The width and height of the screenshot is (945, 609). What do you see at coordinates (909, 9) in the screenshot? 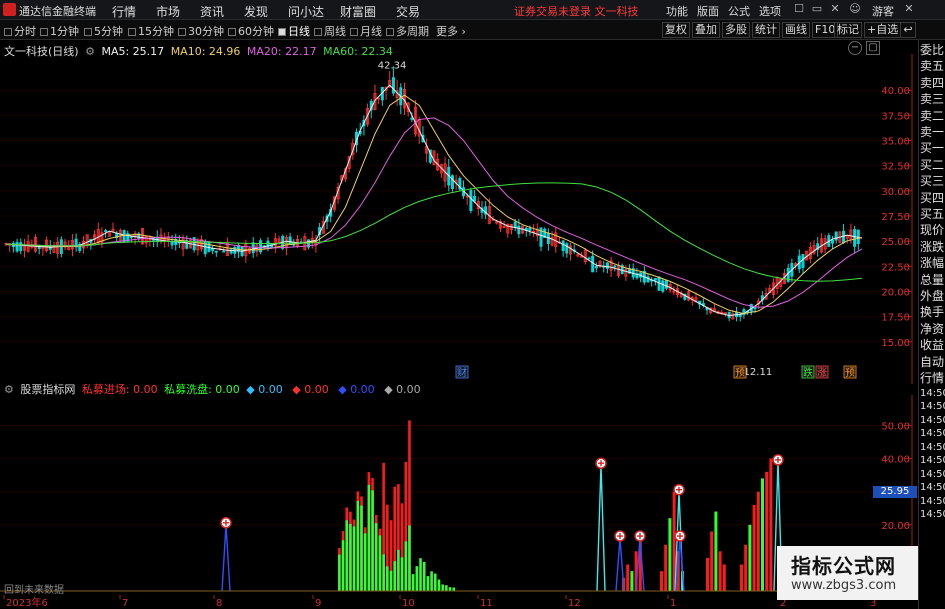
I see `close-window-icon: ✕` at bounding box center [909, 9].